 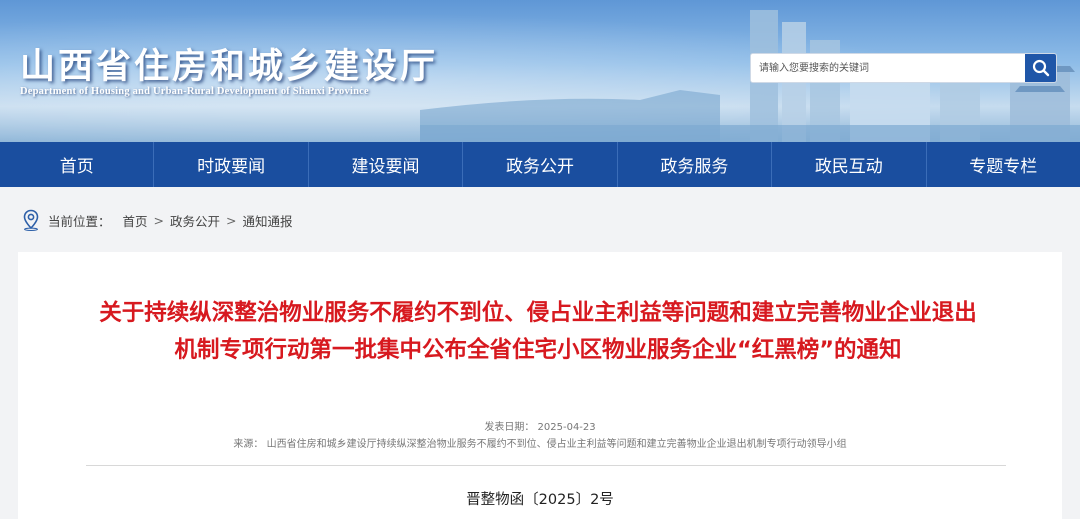 What do you see at coordinates (1003, 164) in the screenshot?
I see `nav-item-special-topics: 专题专栏` at bounding box center [1003, 164].